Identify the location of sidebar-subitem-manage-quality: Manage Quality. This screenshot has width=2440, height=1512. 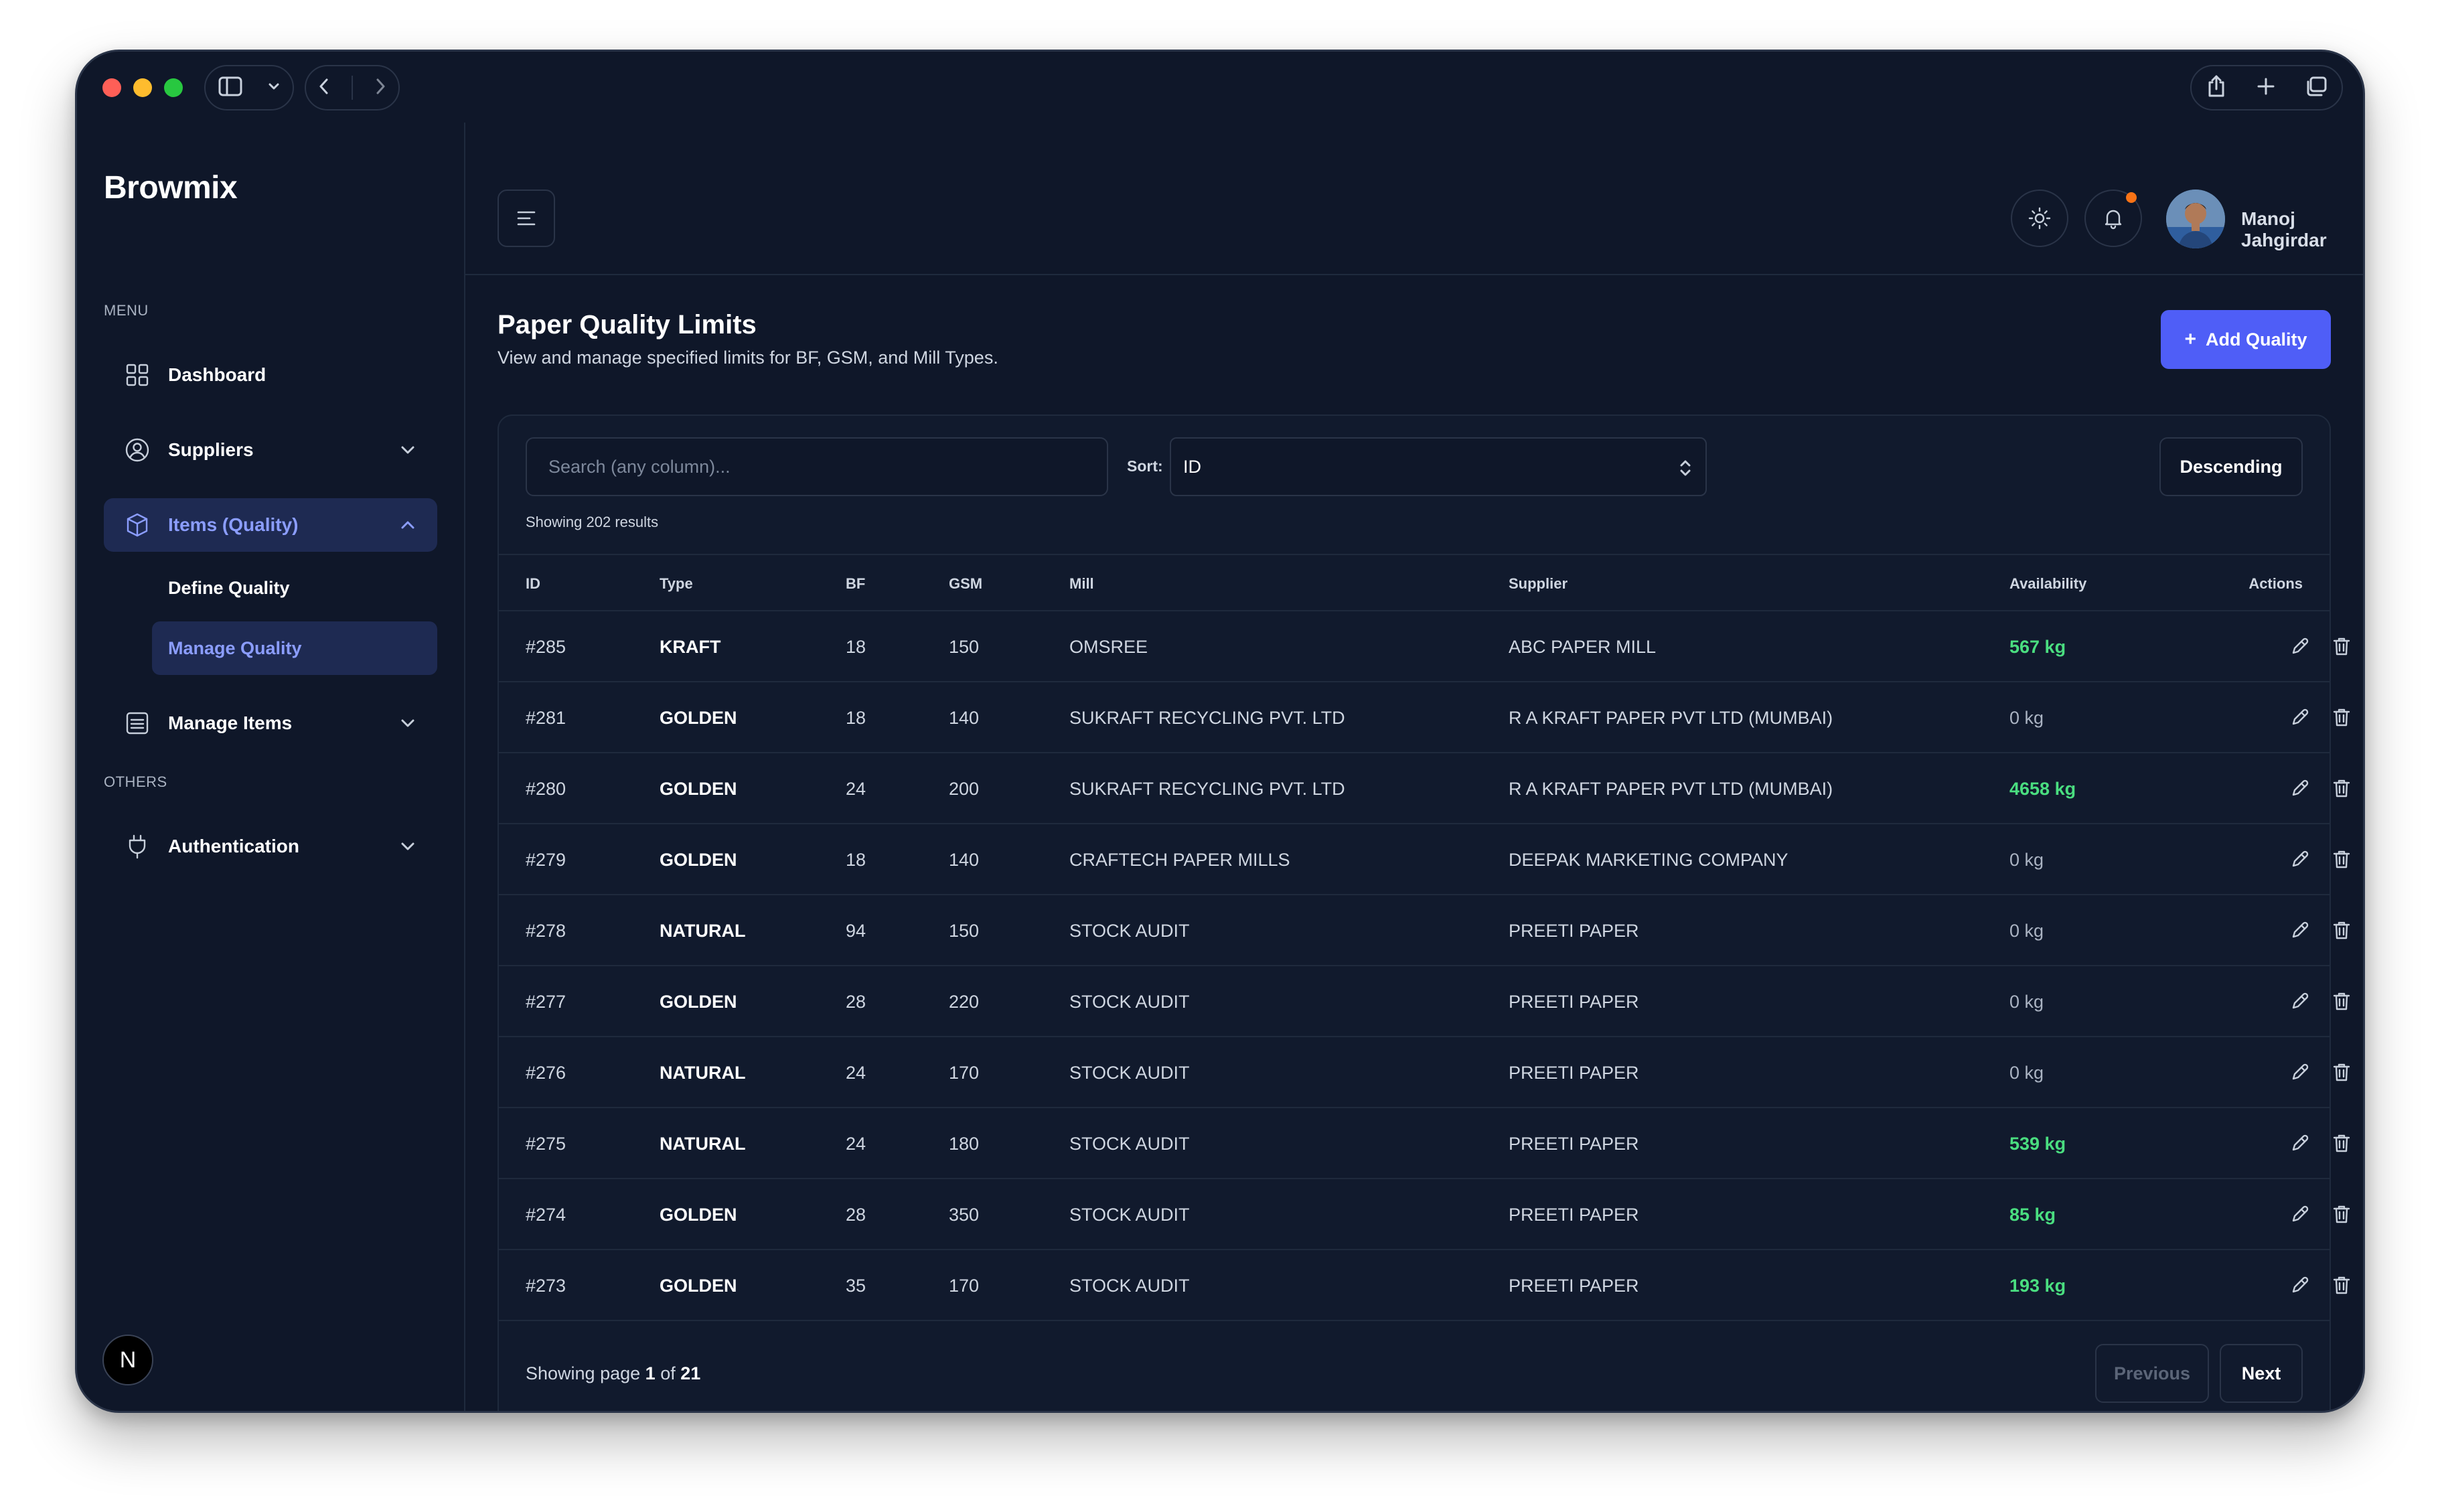
(294, 648).